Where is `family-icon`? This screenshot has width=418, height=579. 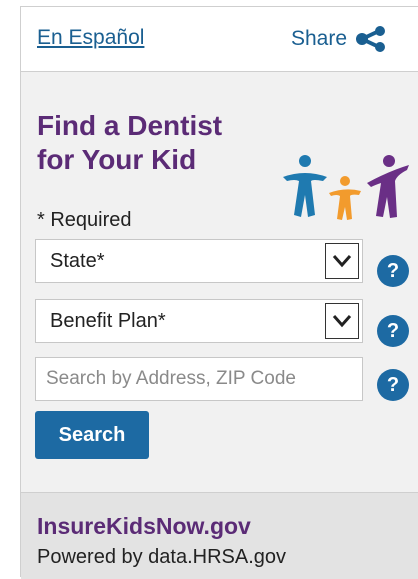 family-icon is located at coordinates (346, 187).